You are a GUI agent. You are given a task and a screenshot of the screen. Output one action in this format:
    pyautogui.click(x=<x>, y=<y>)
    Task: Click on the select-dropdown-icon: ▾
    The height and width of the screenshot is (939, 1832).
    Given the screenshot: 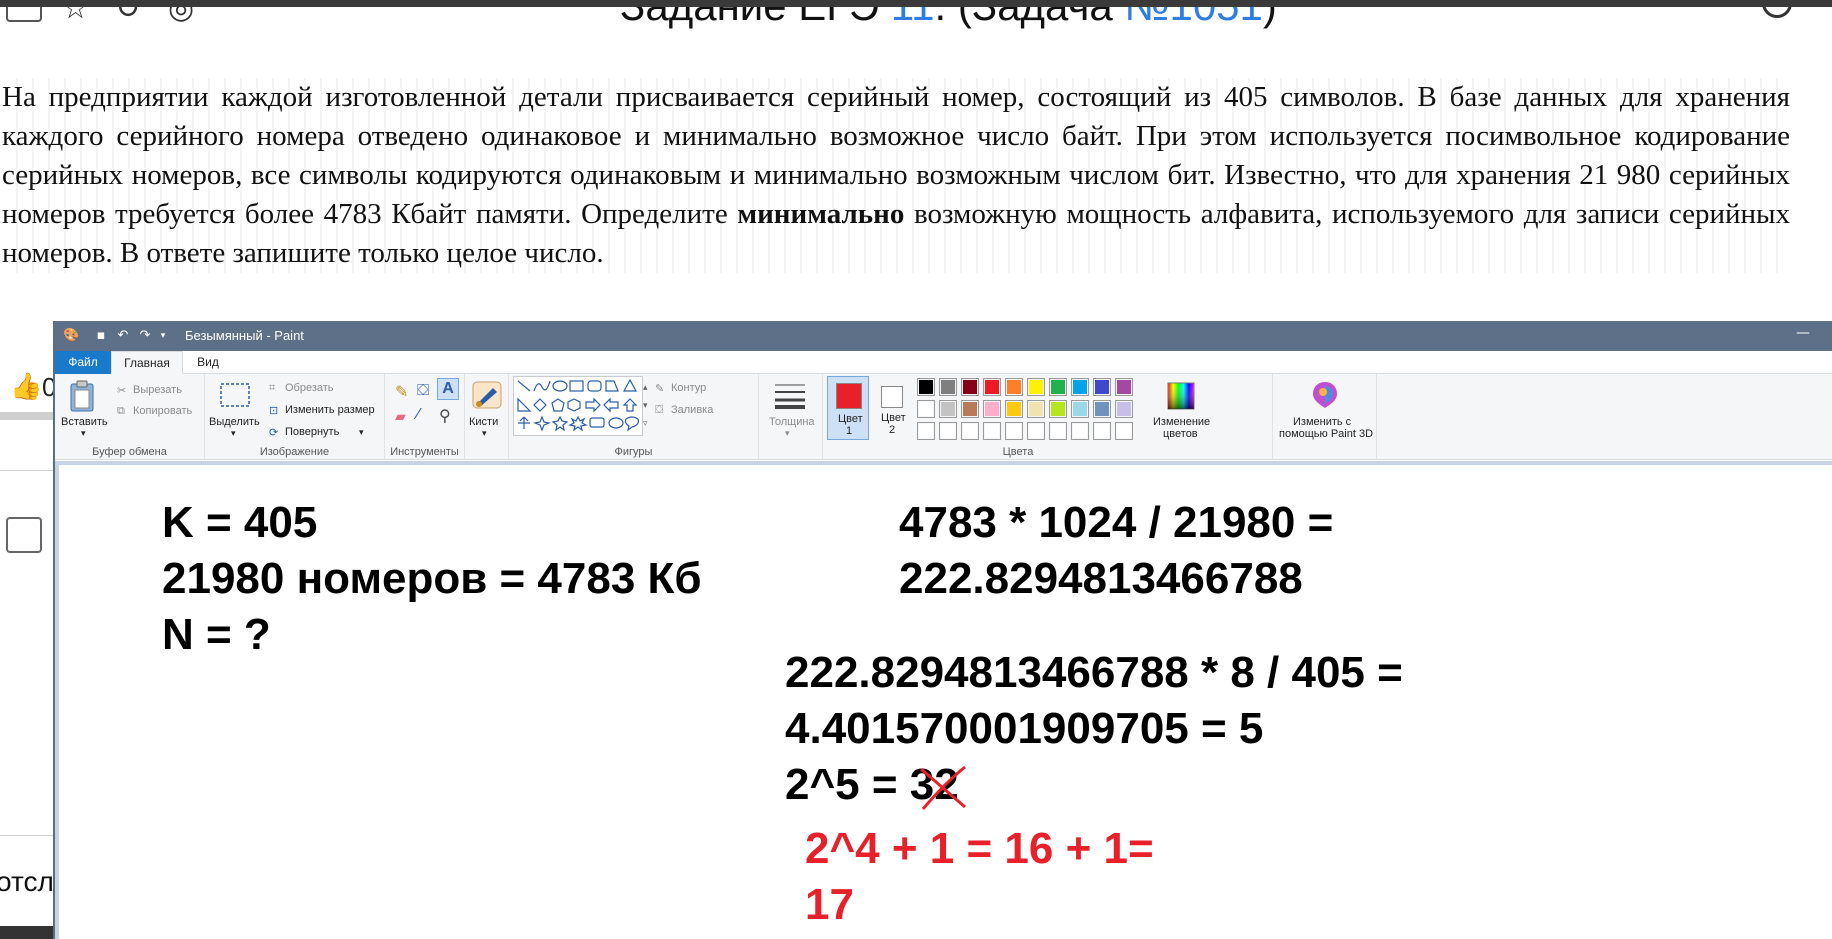 What is the action you would take?
    pyautogui.click(x=233, y=433)
    